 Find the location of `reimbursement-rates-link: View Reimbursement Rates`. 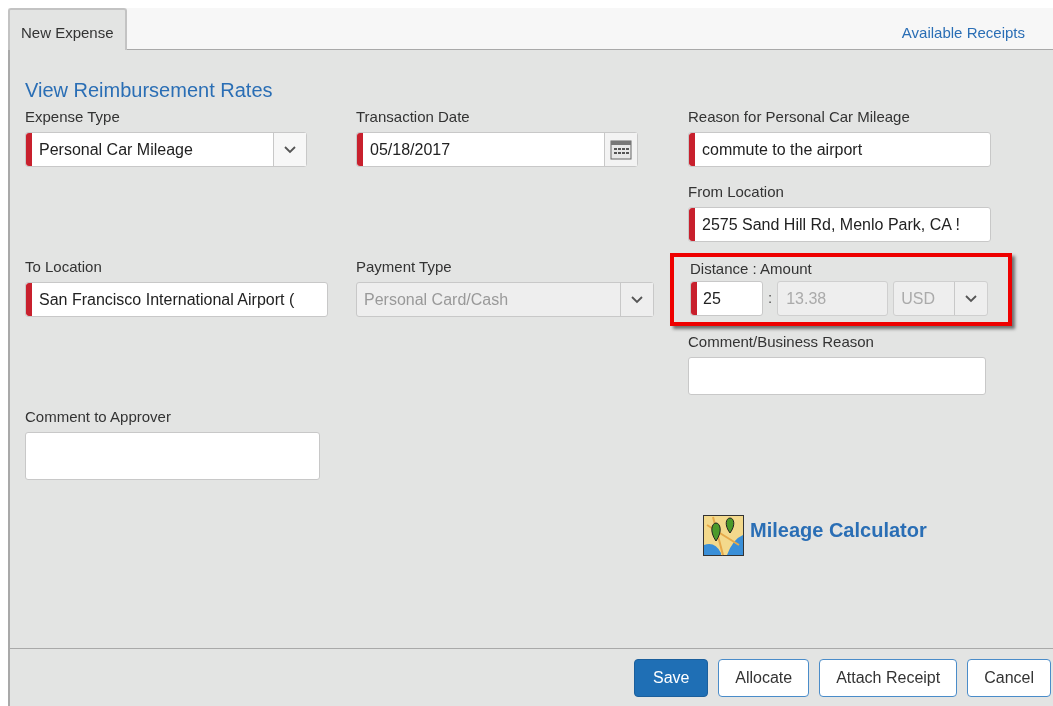

reimbursement-rates-link: View Reimbursement Rates is located at coordinates (149, 93).